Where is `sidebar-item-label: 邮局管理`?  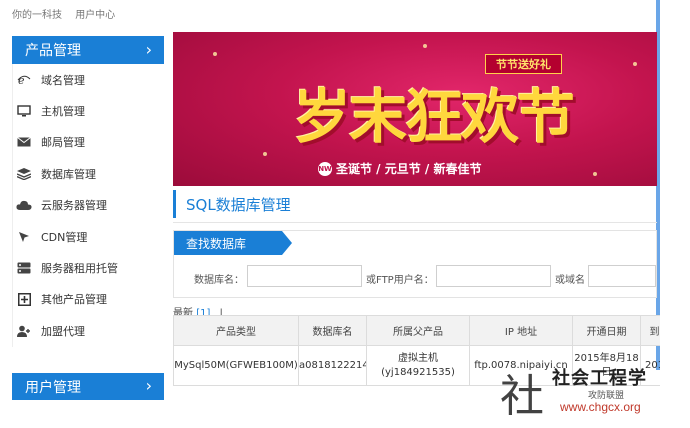
sidebar-item-label: 邮局管理 is located at coordinates (63, 143).